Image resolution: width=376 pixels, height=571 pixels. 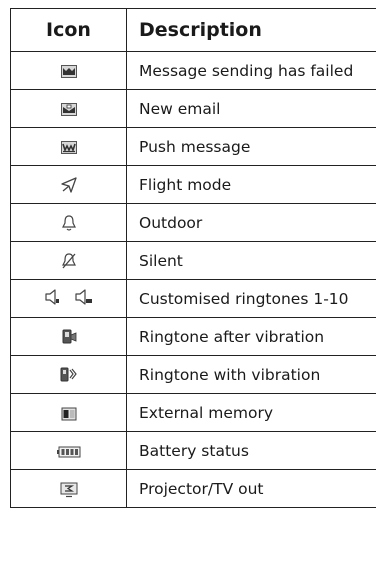 I want to click on new-email-icon, so click(x=68, y=109).